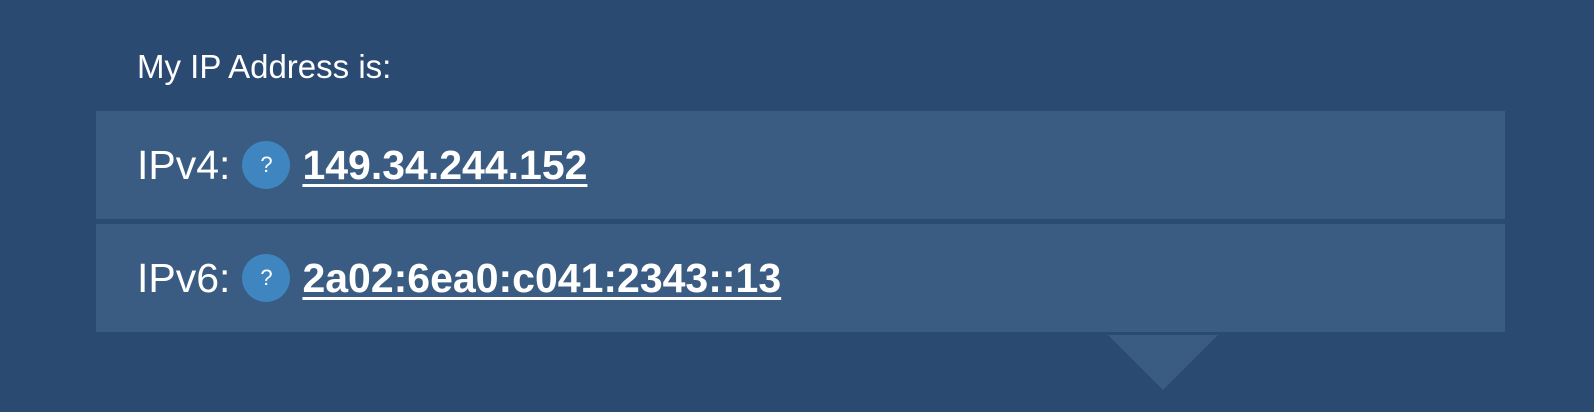 The height and width of the screenshot is (412, 1594). I want to click on ipv6-address-link: 2a02:6ea0:c041:2343::13, so click(541, 278).